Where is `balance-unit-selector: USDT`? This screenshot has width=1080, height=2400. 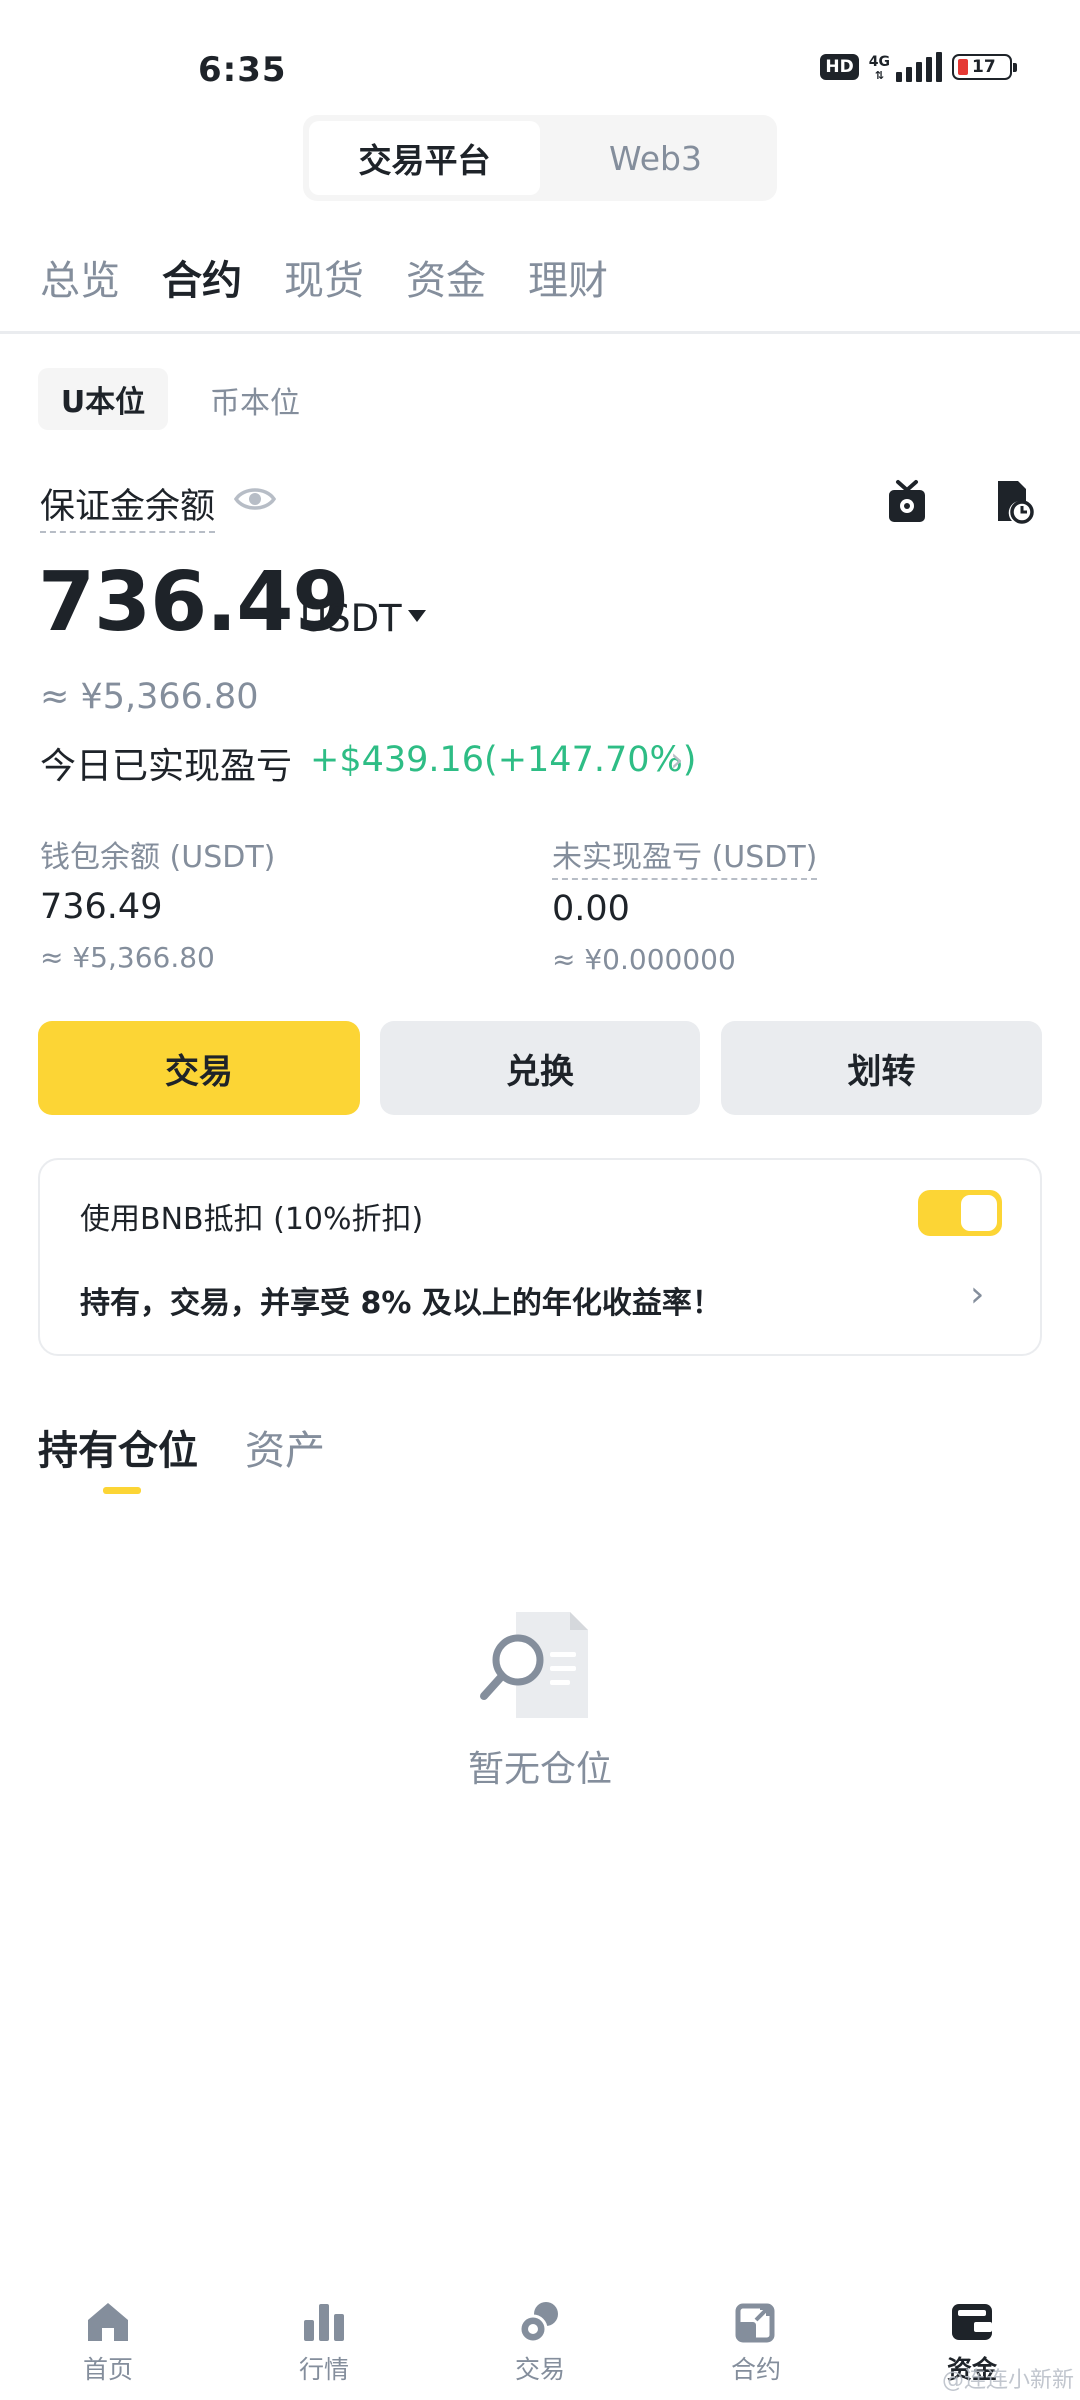
balance-unit-selector: USDT is located at coordinates (351, 618).